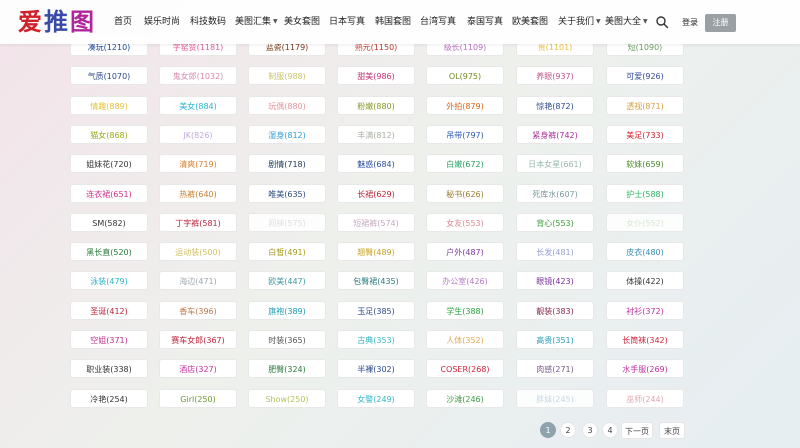 This screenshot has width=800, height=448. I want to click on tag-link: 情趣(889), so click(109, 105).